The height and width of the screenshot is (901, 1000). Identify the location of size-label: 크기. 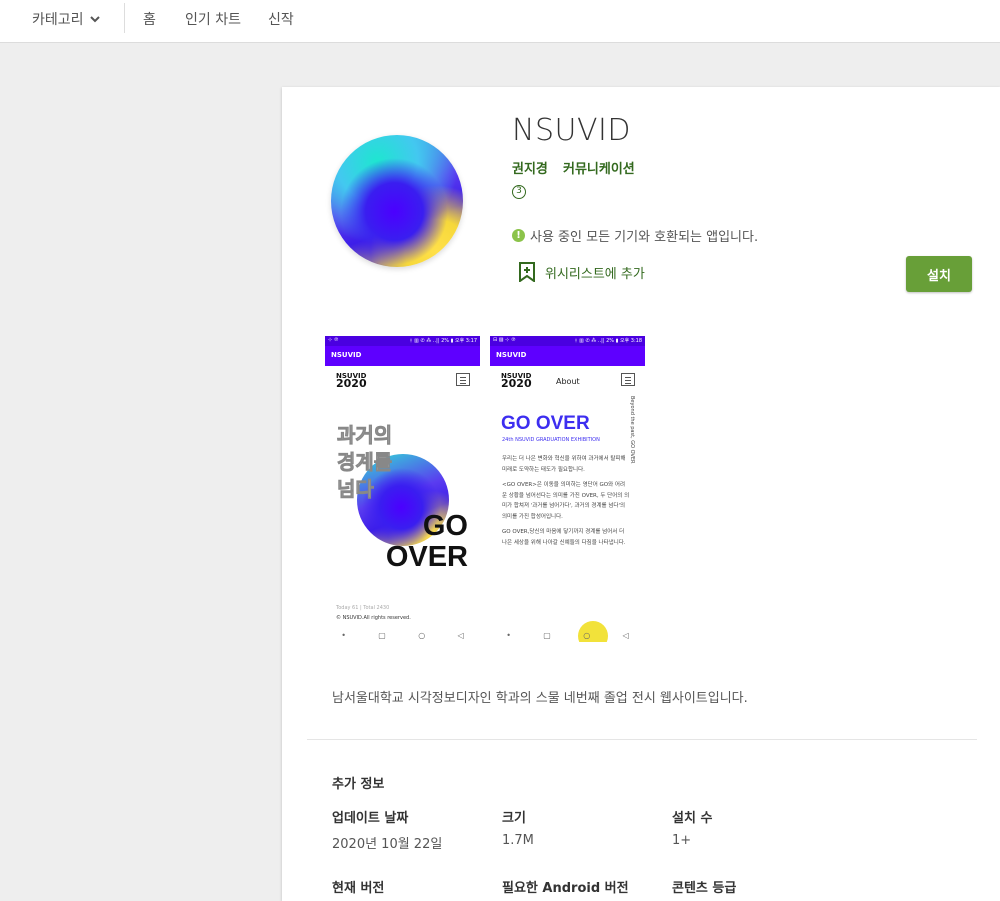
(514, 818).